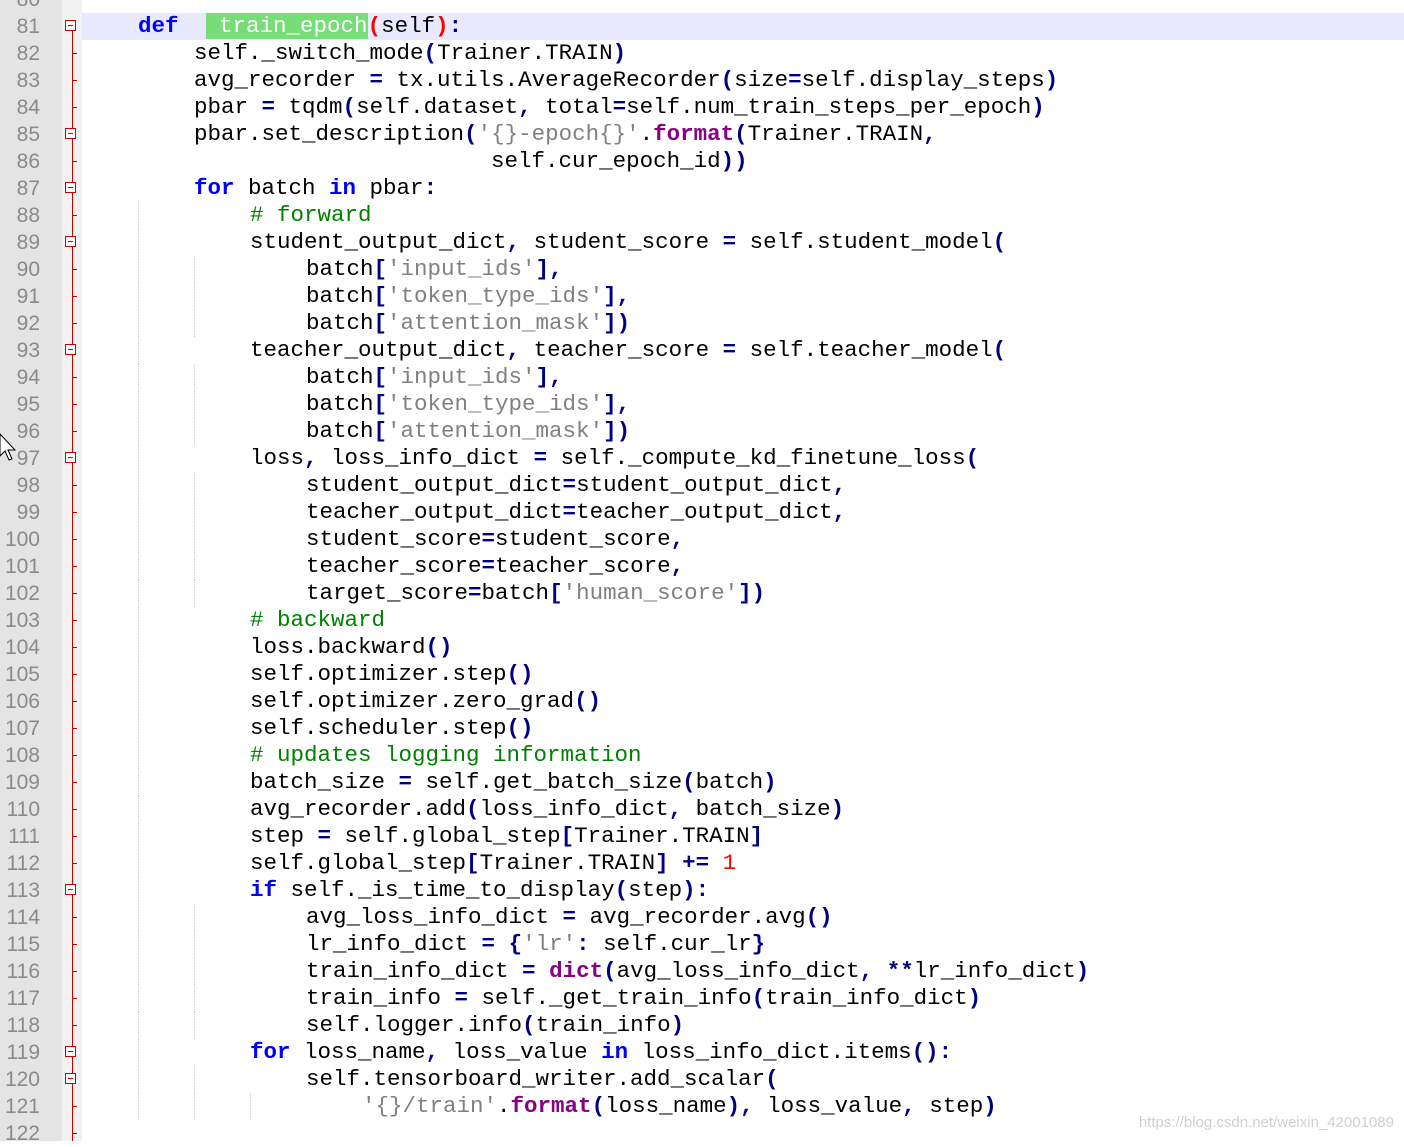 The image size is (1404, 1147). Describe the element at coordinates (705, 890) in the screenshot. I see `code-line: 113 if self._is_time_to_display(step):` at that location.